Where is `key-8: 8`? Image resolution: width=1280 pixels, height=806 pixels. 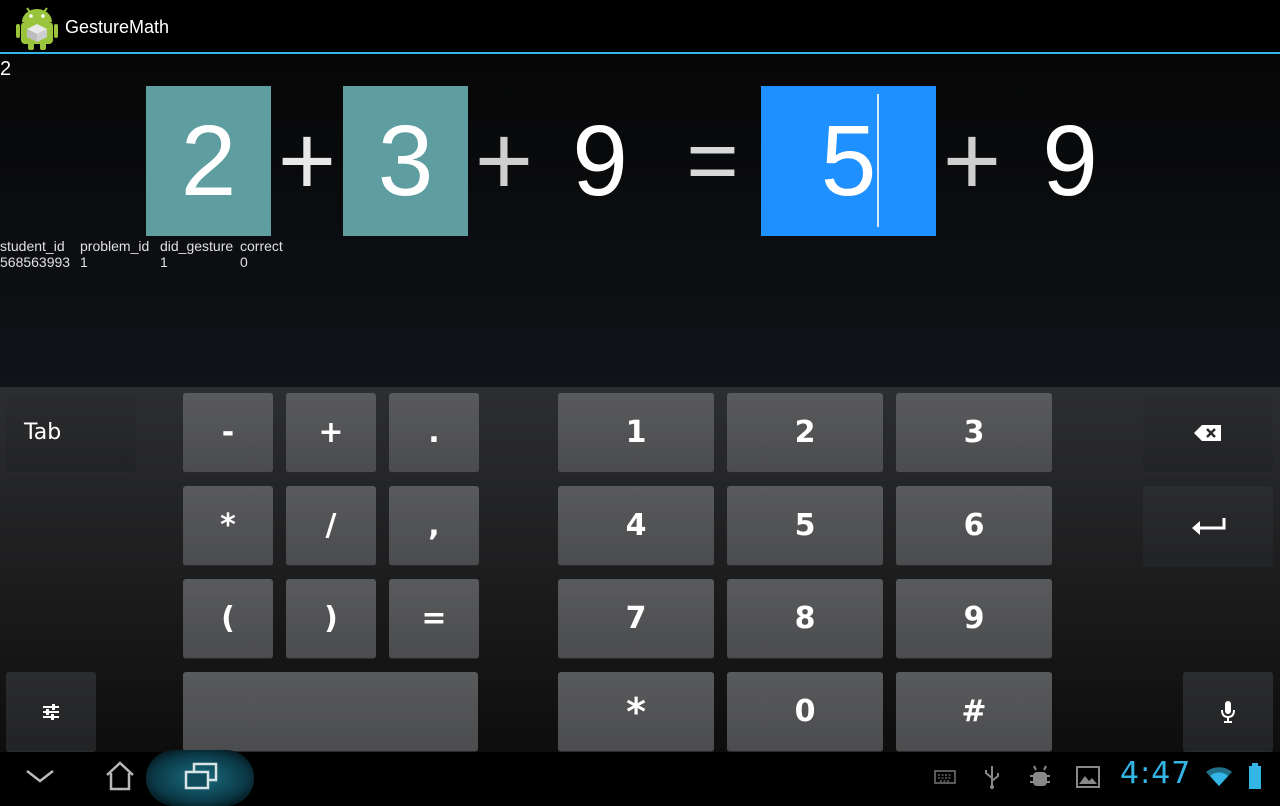 key-8: 8 is located at coordinates (805, 619).